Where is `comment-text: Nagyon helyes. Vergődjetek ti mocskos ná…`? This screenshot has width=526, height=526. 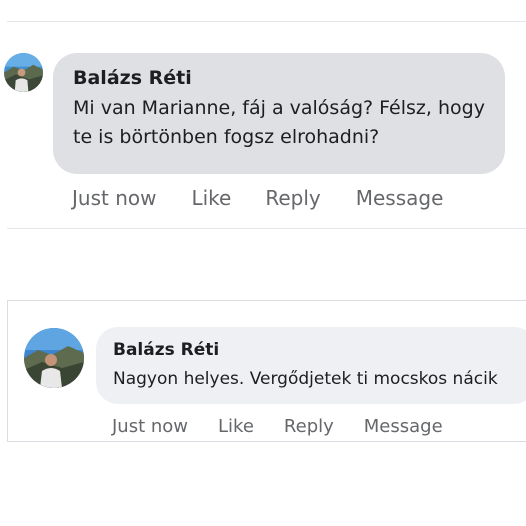 comment-text: Nagyon helyes. Vergődjetek ti mocskos ná… is located at coordinates (305, 379).